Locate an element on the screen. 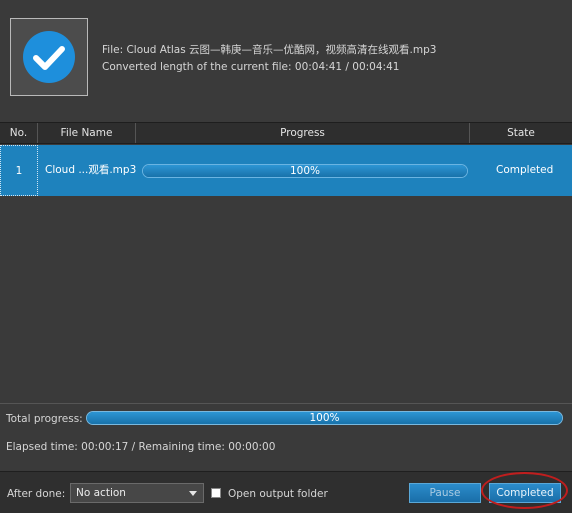 The width and height of the screenshot is (572, 513). after-done-value: No action is located at coordinates (101, 493).